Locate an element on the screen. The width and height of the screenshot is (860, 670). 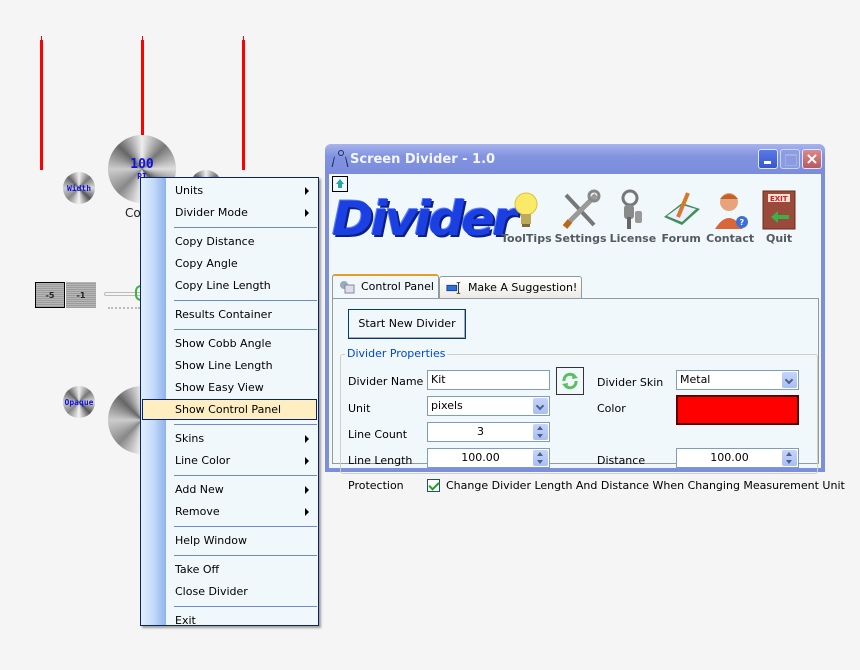
divider-name-label: Divider Name is located at coordinates (386, 381).